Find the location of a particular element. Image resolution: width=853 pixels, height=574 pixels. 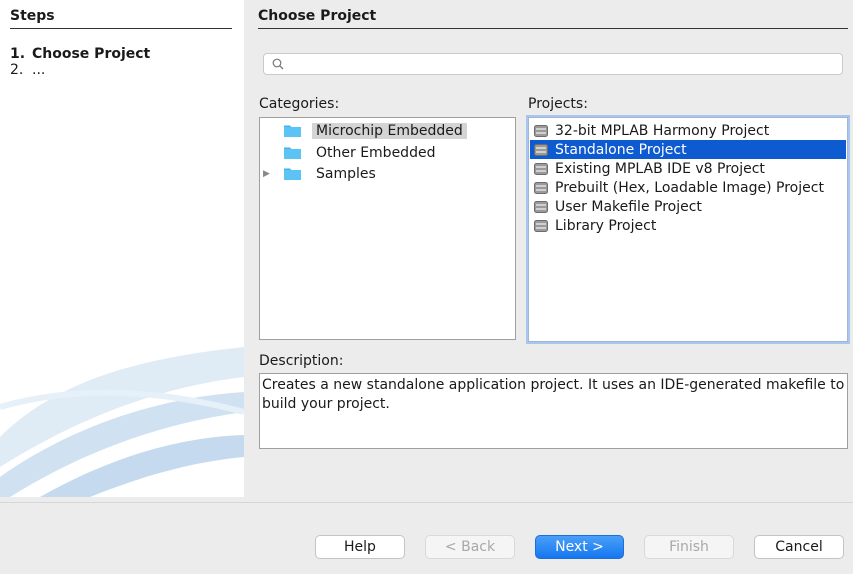

step-number: 2. is located at coordinates (17, 70).